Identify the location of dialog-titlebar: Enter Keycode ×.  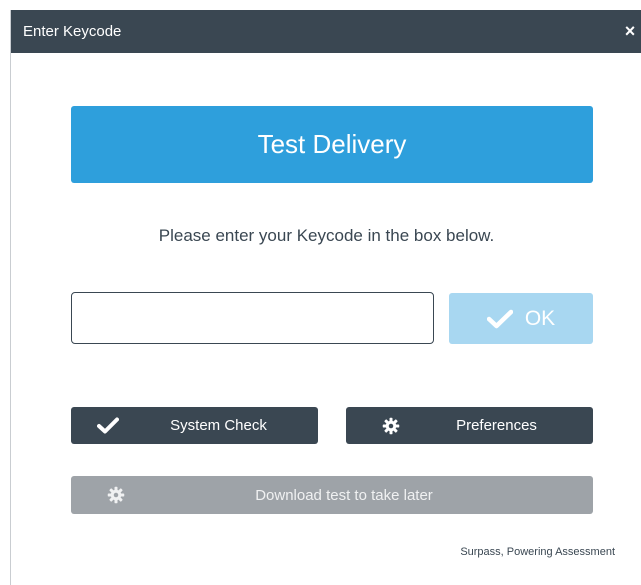
(326, 31).